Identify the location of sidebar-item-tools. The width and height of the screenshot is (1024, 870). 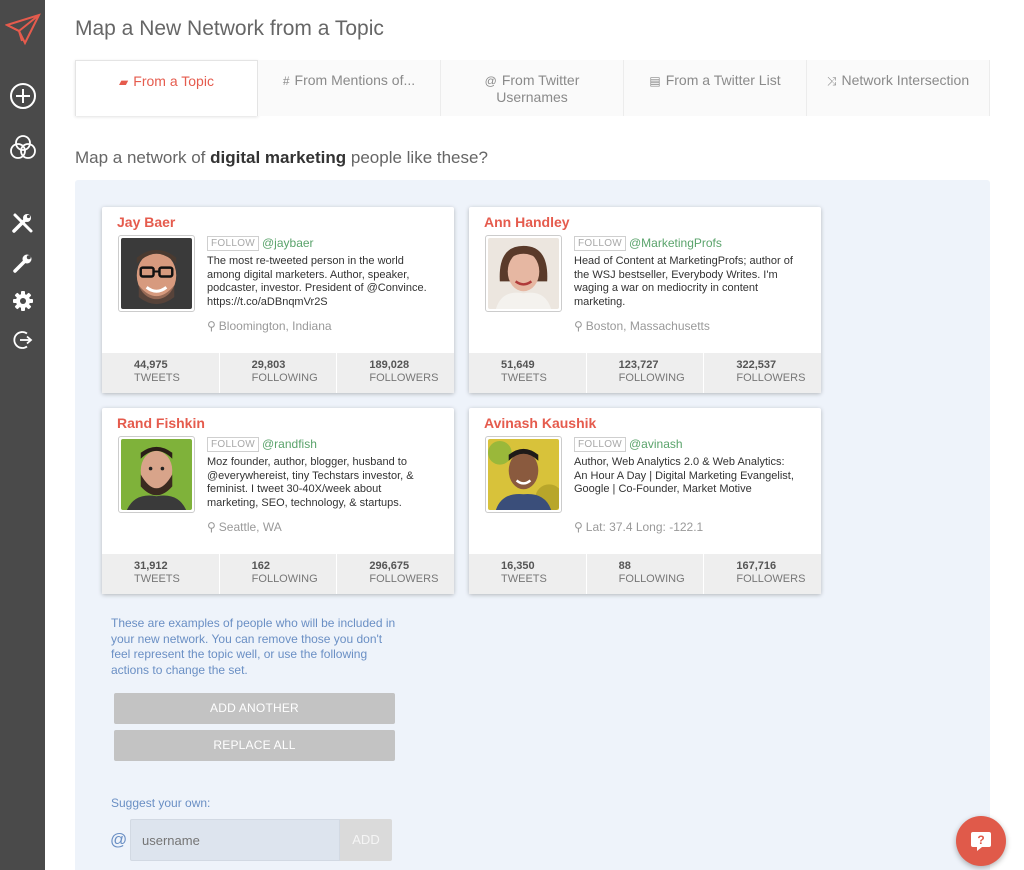
(22, 223).